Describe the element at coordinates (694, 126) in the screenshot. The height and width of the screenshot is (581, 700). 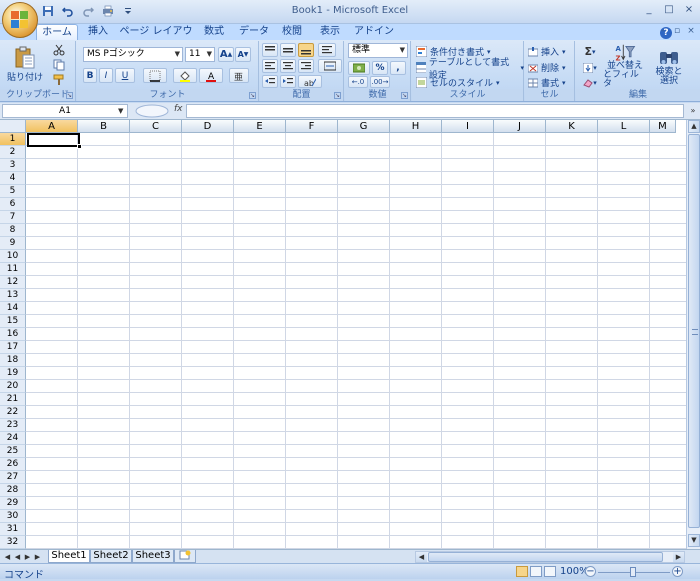
I see `scroll-up-button: ▲` at that location.